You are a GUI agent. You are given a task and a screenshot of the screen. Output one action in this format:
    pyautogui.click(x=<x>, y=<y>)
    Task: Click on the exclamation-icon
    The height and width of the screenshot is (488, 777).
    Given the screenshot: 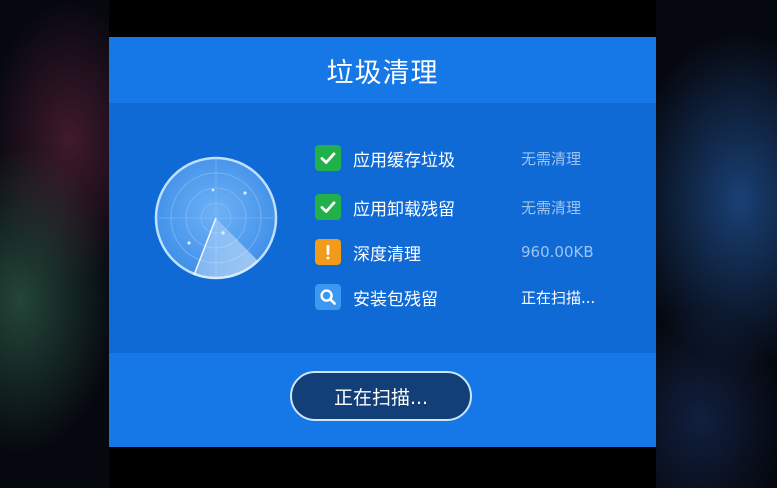 What is the action you would take?
    pyautogui.click(x=328, y=252)
    